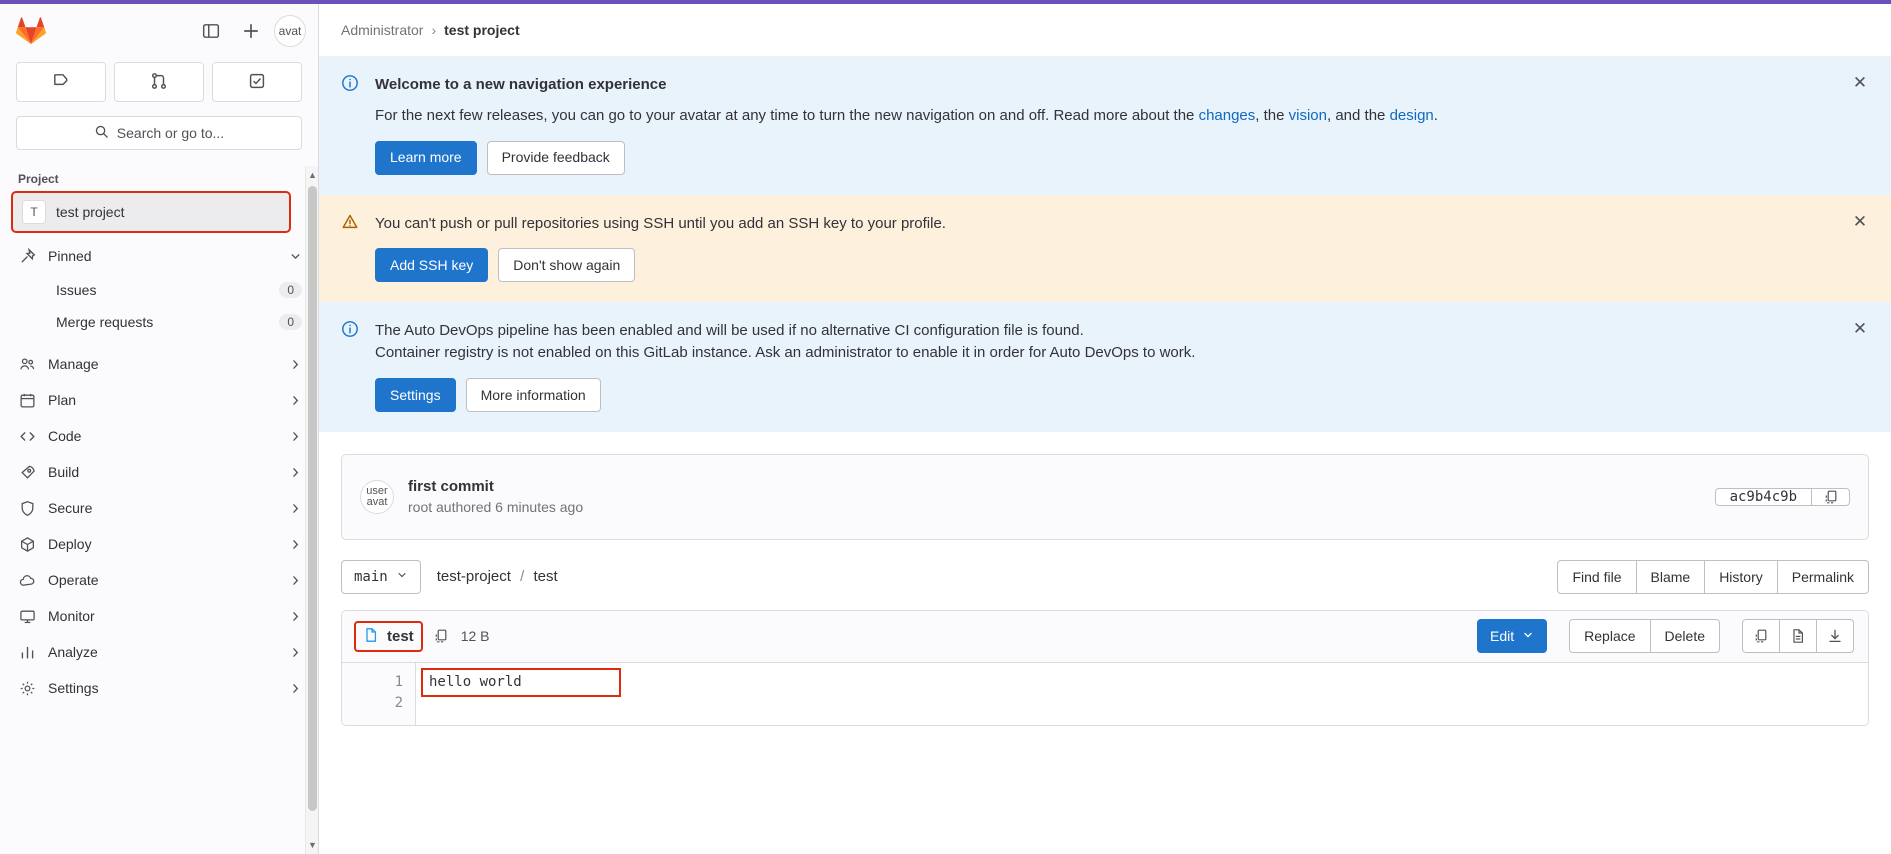  What do you see at coordinates (312, 845) in the screenshot?
I see `scroll-down-arrow-icon: ▼` at bounding box center [312, 845].